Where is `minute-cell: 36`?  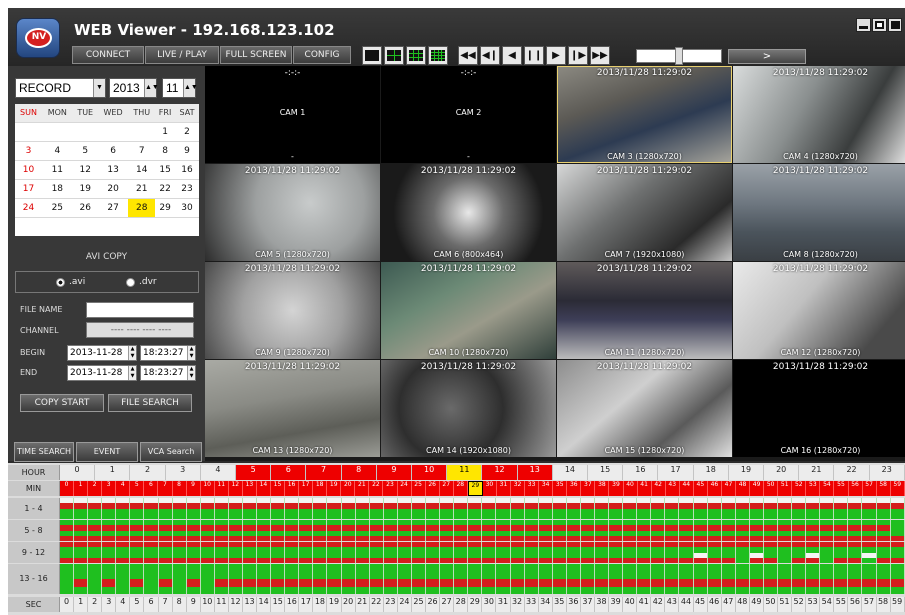
minute-cell: 36 is located at coordinates (574, 488).